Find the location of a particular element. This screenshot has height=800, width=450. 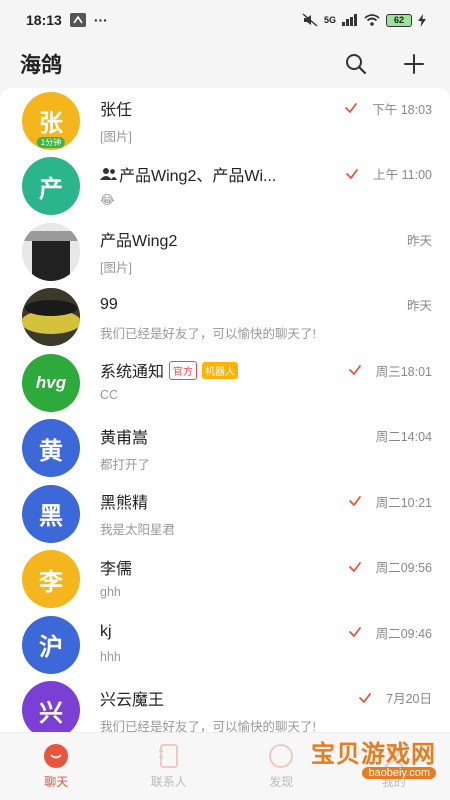

chat-preview: 都打开了 is located at coordinates (125, 464).